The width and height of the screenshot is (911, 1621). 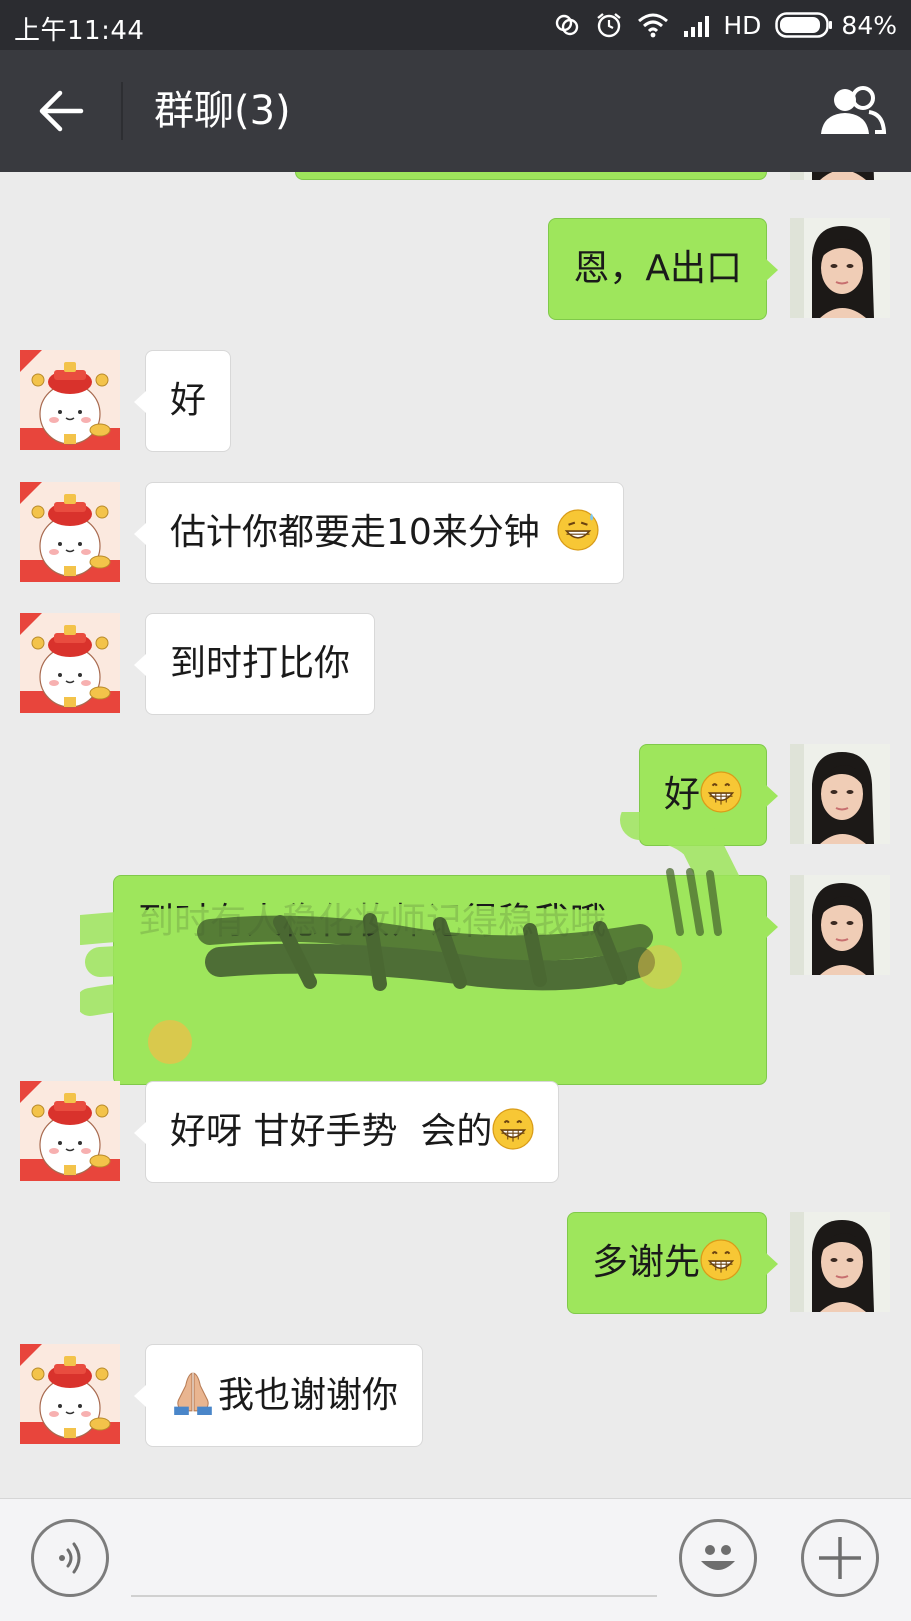 I want to click on message-text: 恩，A出口, so click(x=657, y=268).